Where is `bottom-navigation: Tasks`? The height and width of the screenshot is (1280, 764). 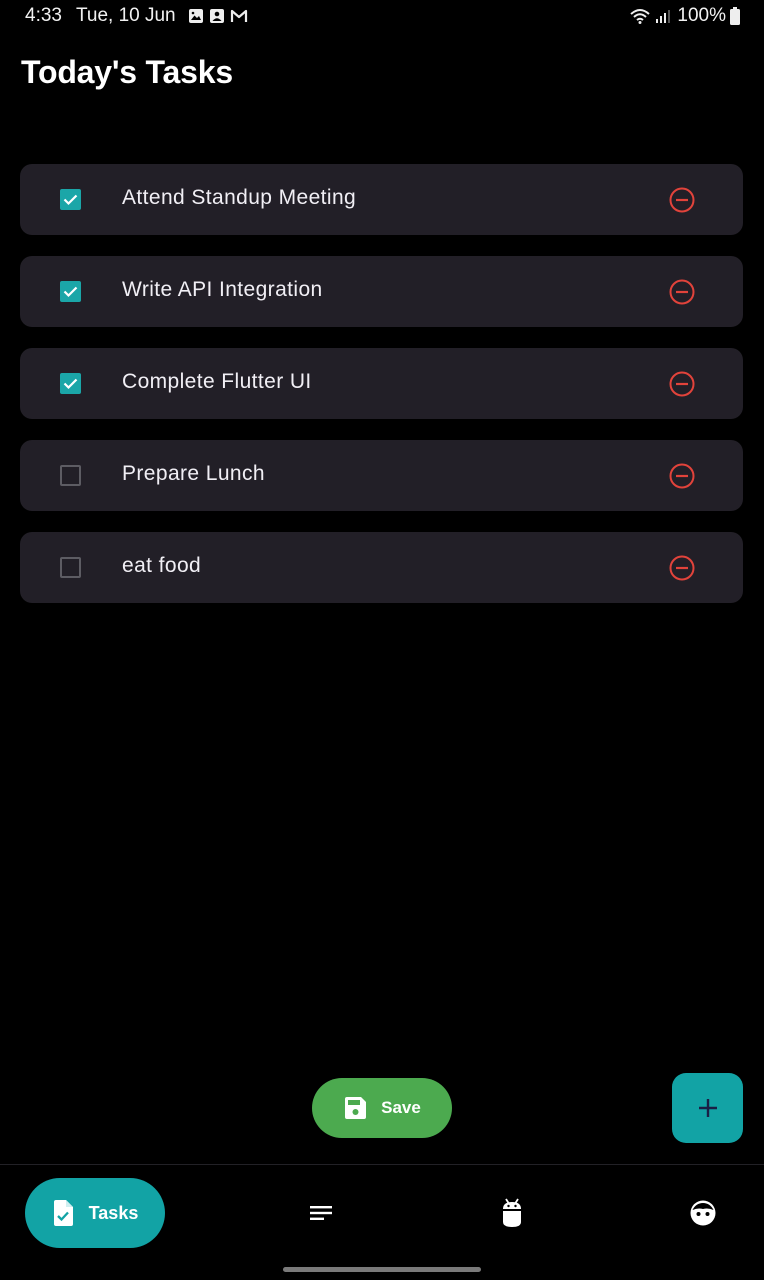
bottom-navigation: Tasks is located at coordinates (382, 1222).